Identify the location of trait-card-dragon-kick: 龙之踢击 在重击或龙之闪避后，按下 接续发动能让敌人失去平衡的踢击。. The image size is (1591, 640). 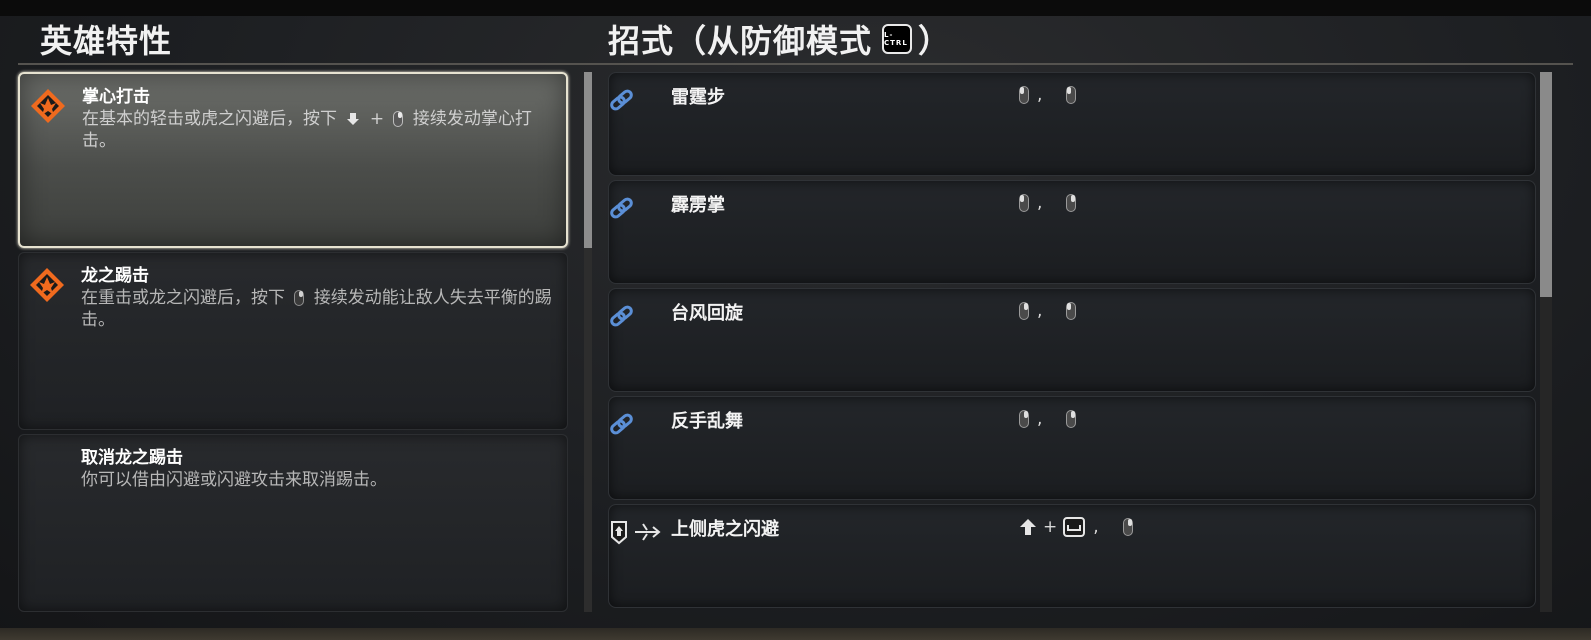
(293, 341).